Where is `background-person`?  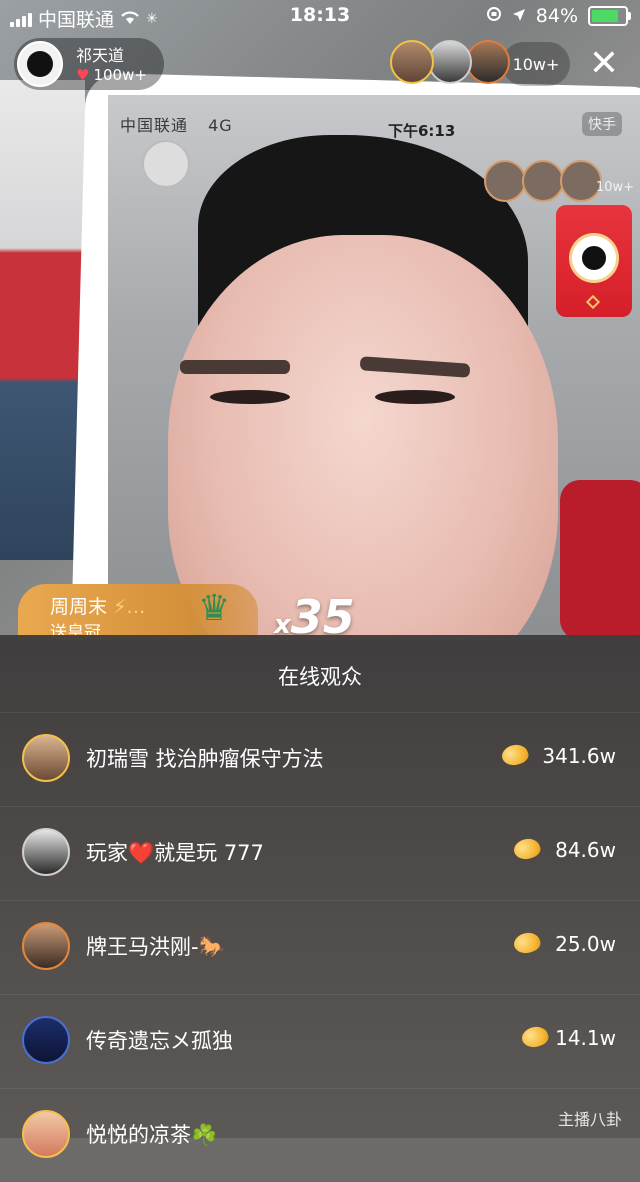 background-person is located at coordinates (42, 320).